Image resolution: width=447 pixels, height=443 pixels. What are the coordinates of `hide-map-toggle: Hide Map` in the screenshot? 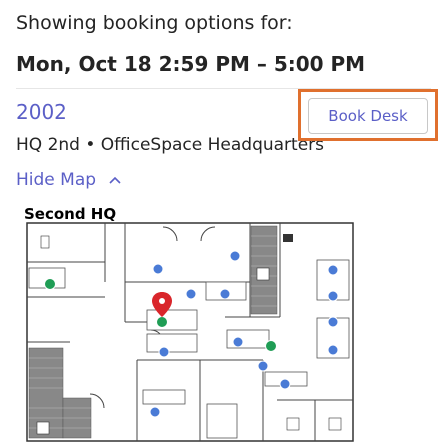 It's located at (69, 180).